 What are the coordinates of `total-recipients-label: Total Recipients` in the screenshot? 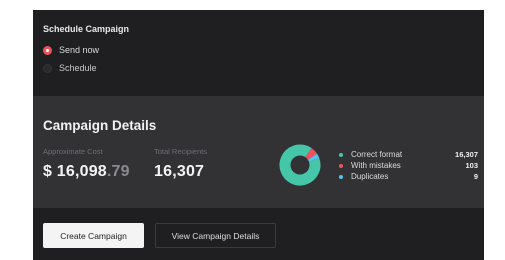 It's located at (180, 151).